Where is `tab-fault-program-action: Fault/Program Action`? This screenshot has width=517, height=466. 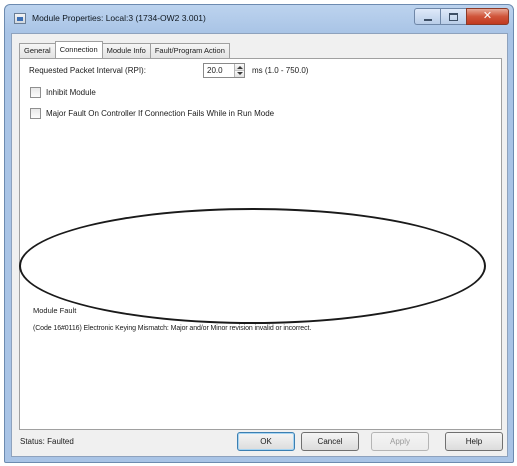
tab-fault-program-action: Fault/Program Action is located at coordinates (189, 50).